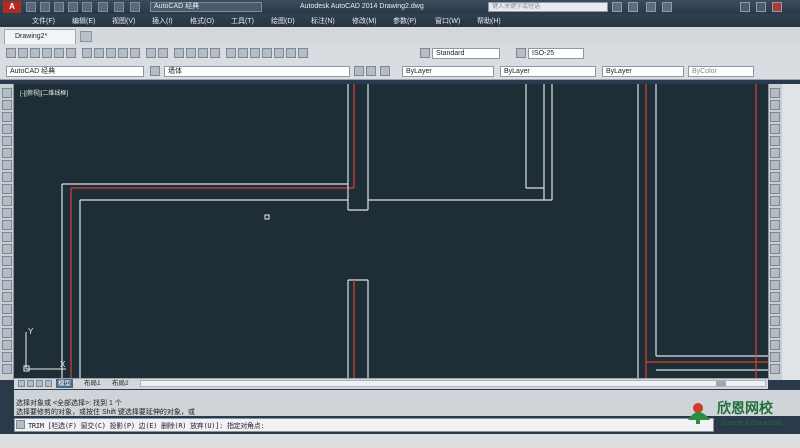 Image resolution: width=800 pixels, height=448 pixels. I want to click on zoom-previous-icon, so click(215, 53).